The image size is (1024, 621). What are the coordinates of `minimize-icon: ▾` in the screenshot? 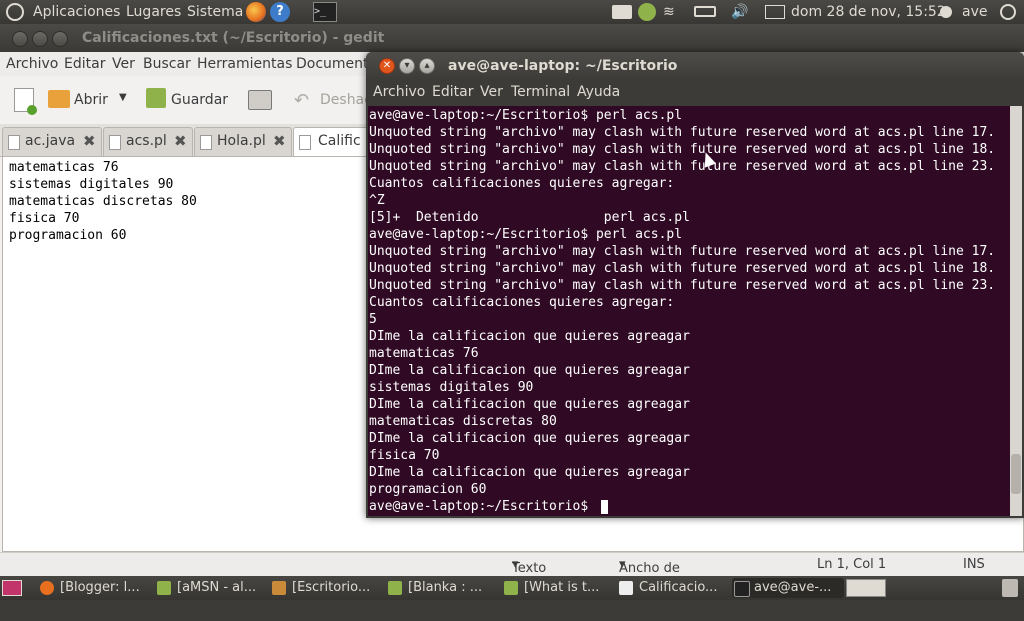 It's located at (407, 66).